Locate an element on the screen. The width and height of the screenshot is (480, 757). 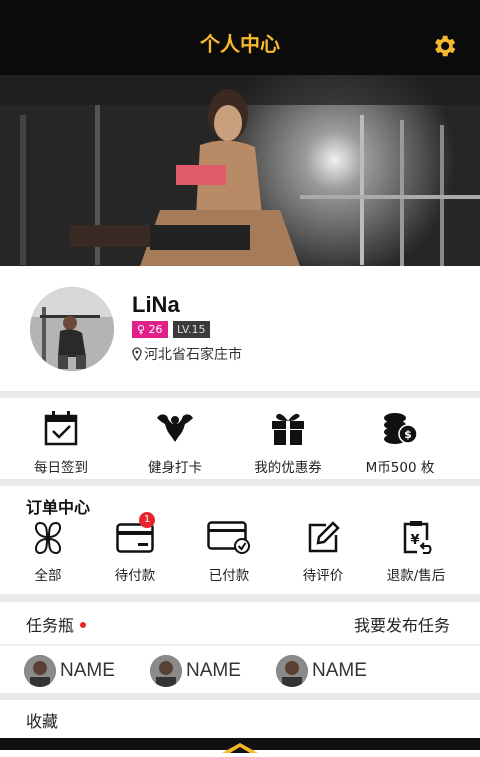
gift-icon is located at coordinates (288, 429).